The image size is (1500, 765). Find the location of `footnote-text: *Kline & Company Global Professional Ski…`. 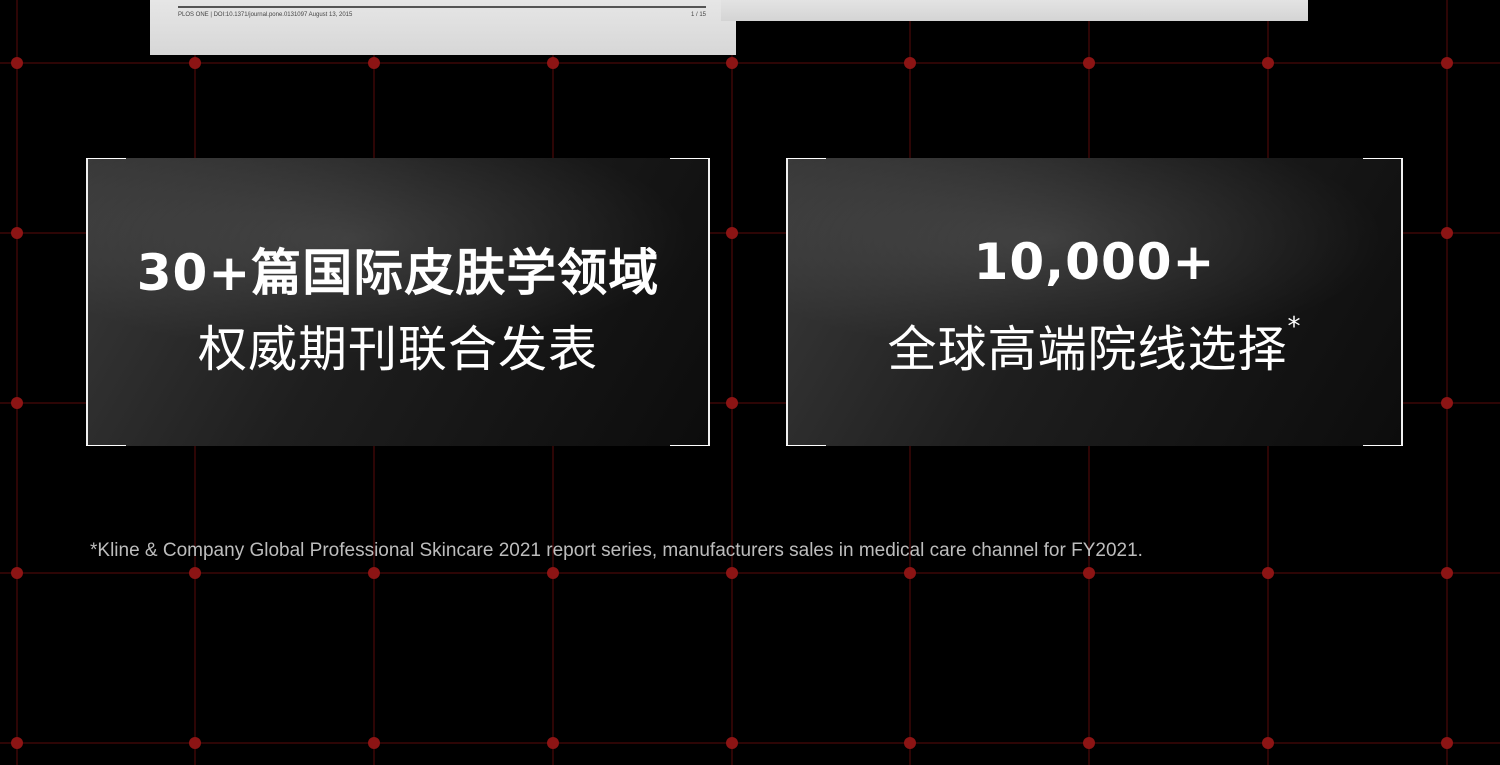

footnote-text: *Kline & Company Global Professional Ski… is located at coordinates (616, 550).